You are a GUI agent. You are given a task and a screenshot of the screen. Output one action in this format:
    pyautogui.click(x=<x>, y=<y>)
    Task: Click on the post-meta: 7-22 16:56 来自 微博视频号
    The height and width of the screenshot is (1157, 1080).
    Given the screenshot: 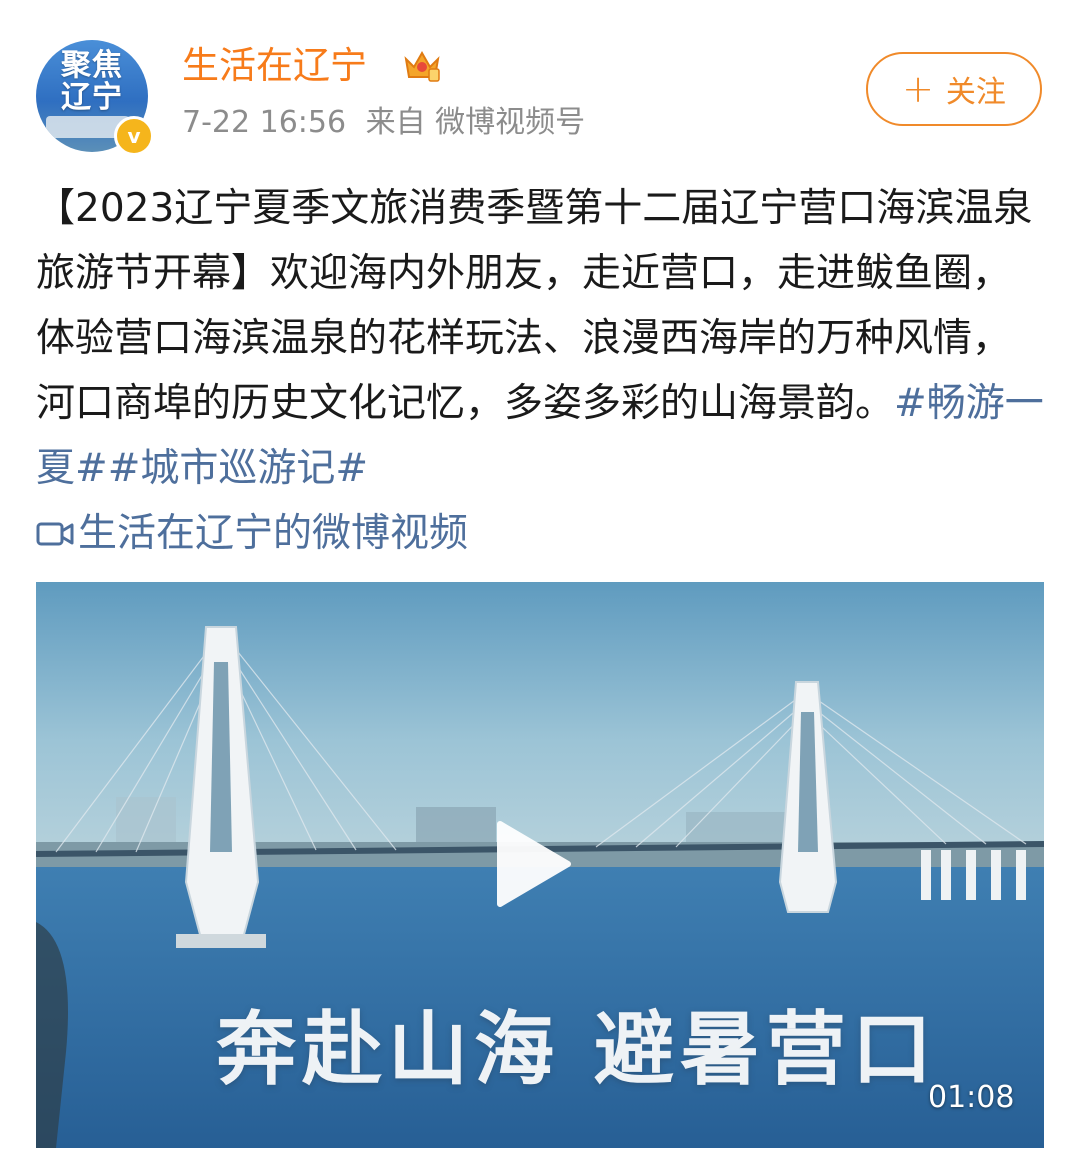 What is the action you would take?
    pyautogui.click(x=383, y=123)
    